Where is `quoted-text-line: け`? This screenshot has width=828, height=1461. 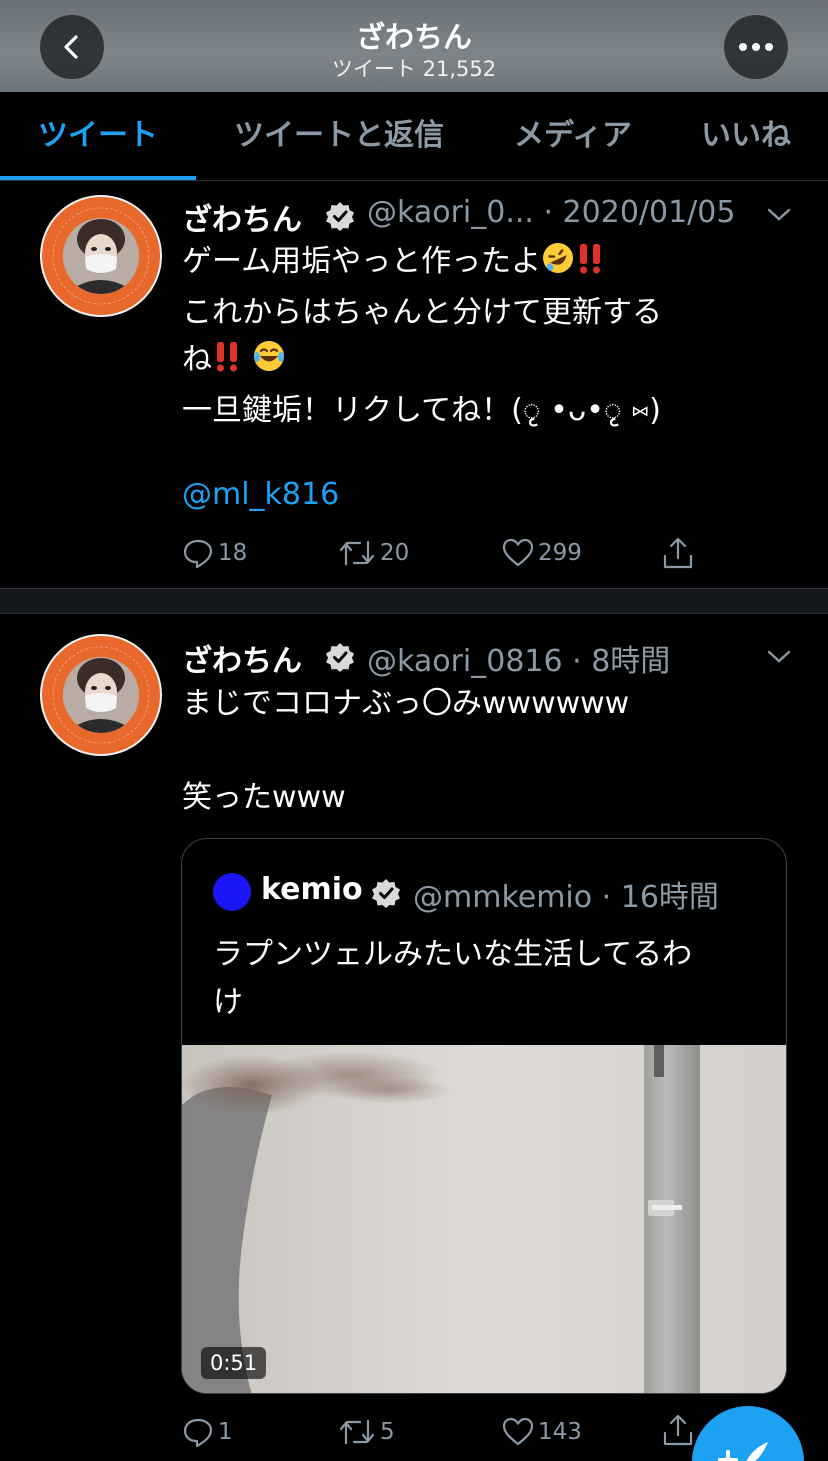
quoted-text-line: け is located at coordinates (228, 1002).